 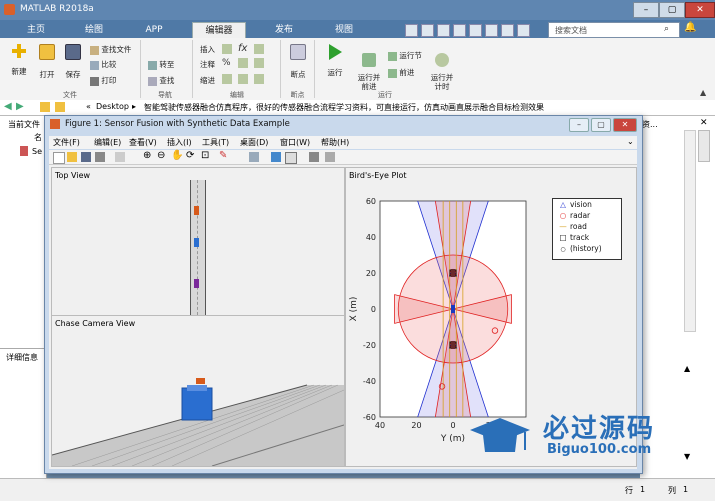 I want to click on find-button: 查找, so click(x=161, y=80).